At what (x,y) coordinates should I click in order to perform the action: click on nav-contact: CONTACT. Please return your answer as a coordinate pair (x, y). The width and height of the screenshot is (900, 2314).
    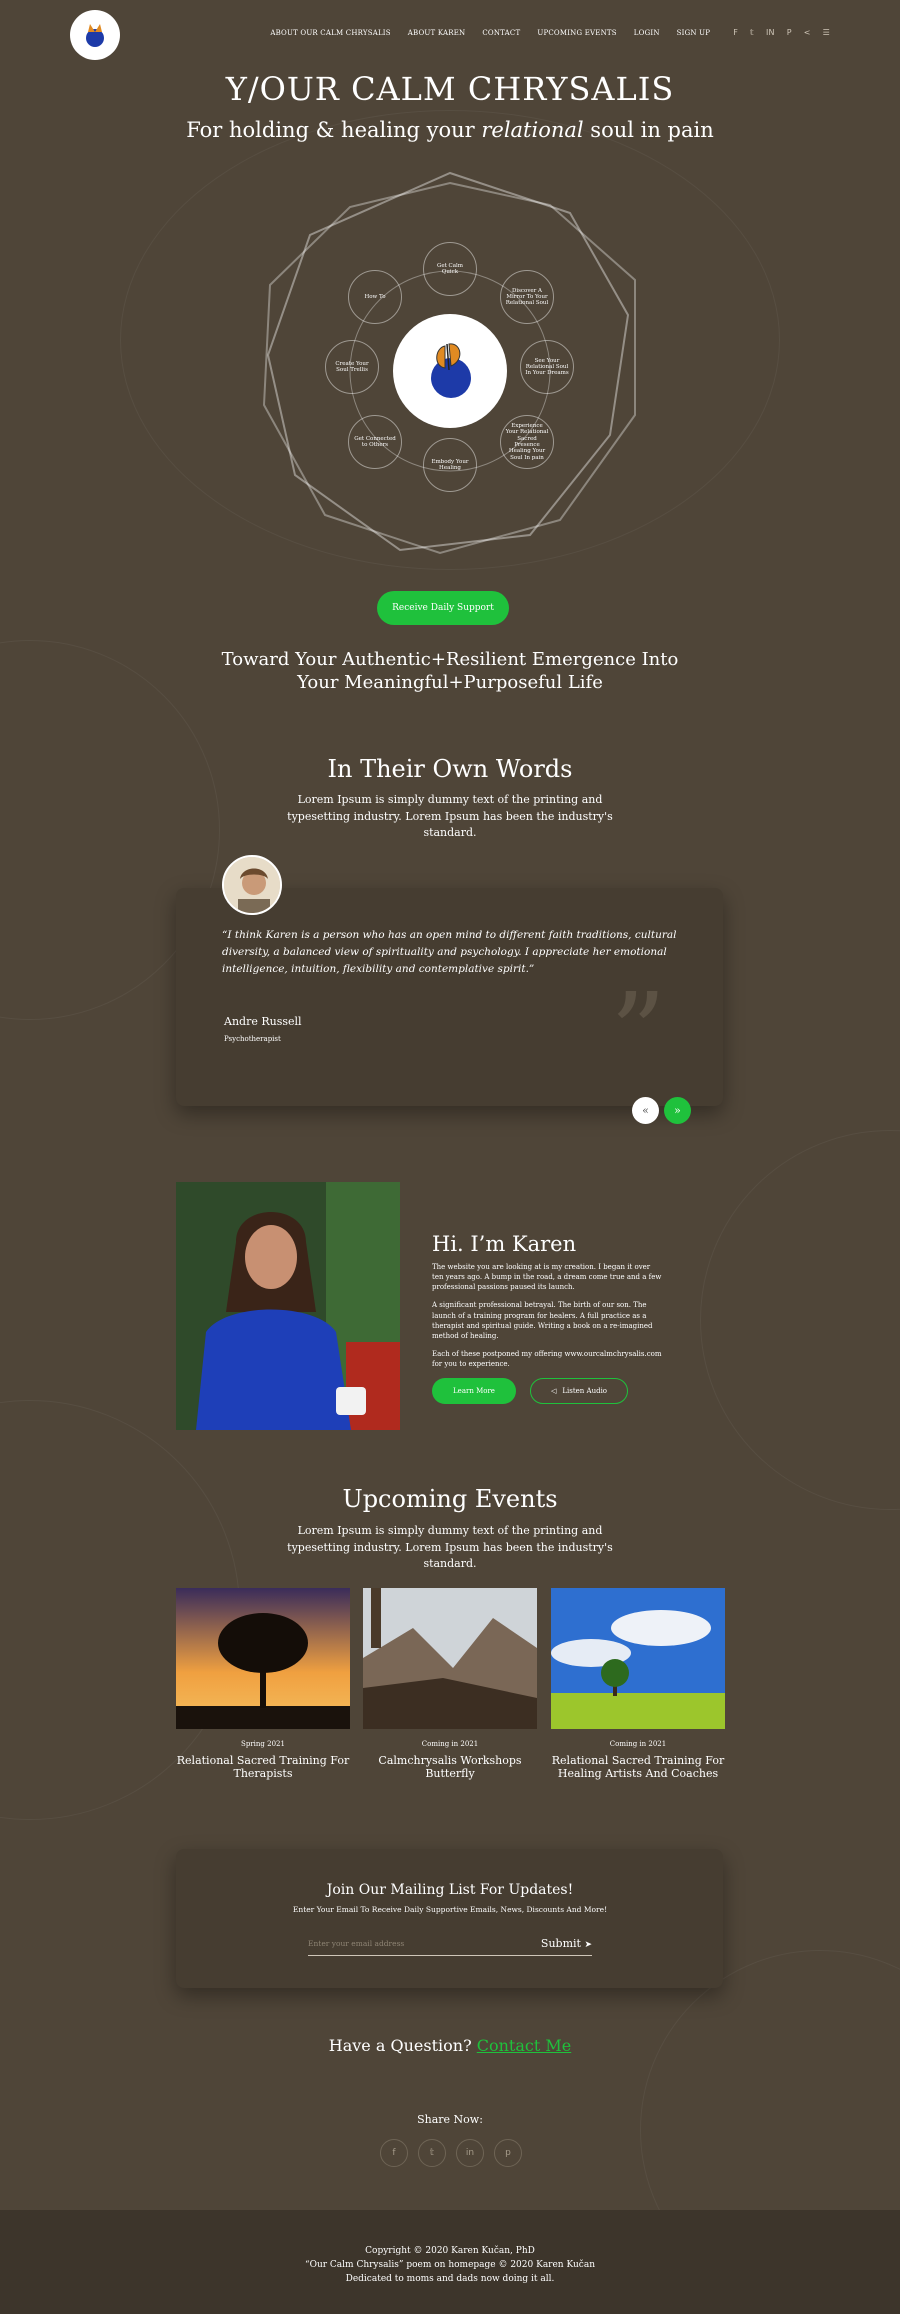
    Looking at the image, I should click on (501, 33).